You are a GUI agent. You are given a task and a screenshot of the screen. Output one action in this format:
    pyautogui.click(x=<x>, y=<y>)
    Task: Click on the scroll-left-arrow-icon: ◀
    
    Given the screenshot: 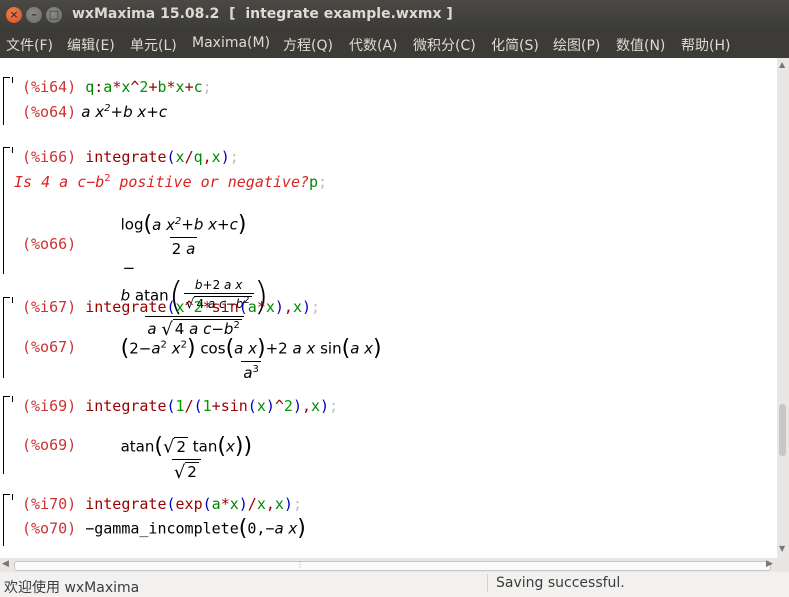 What is the action you would take?
    pyautogui.click(x=5, y=564)
    